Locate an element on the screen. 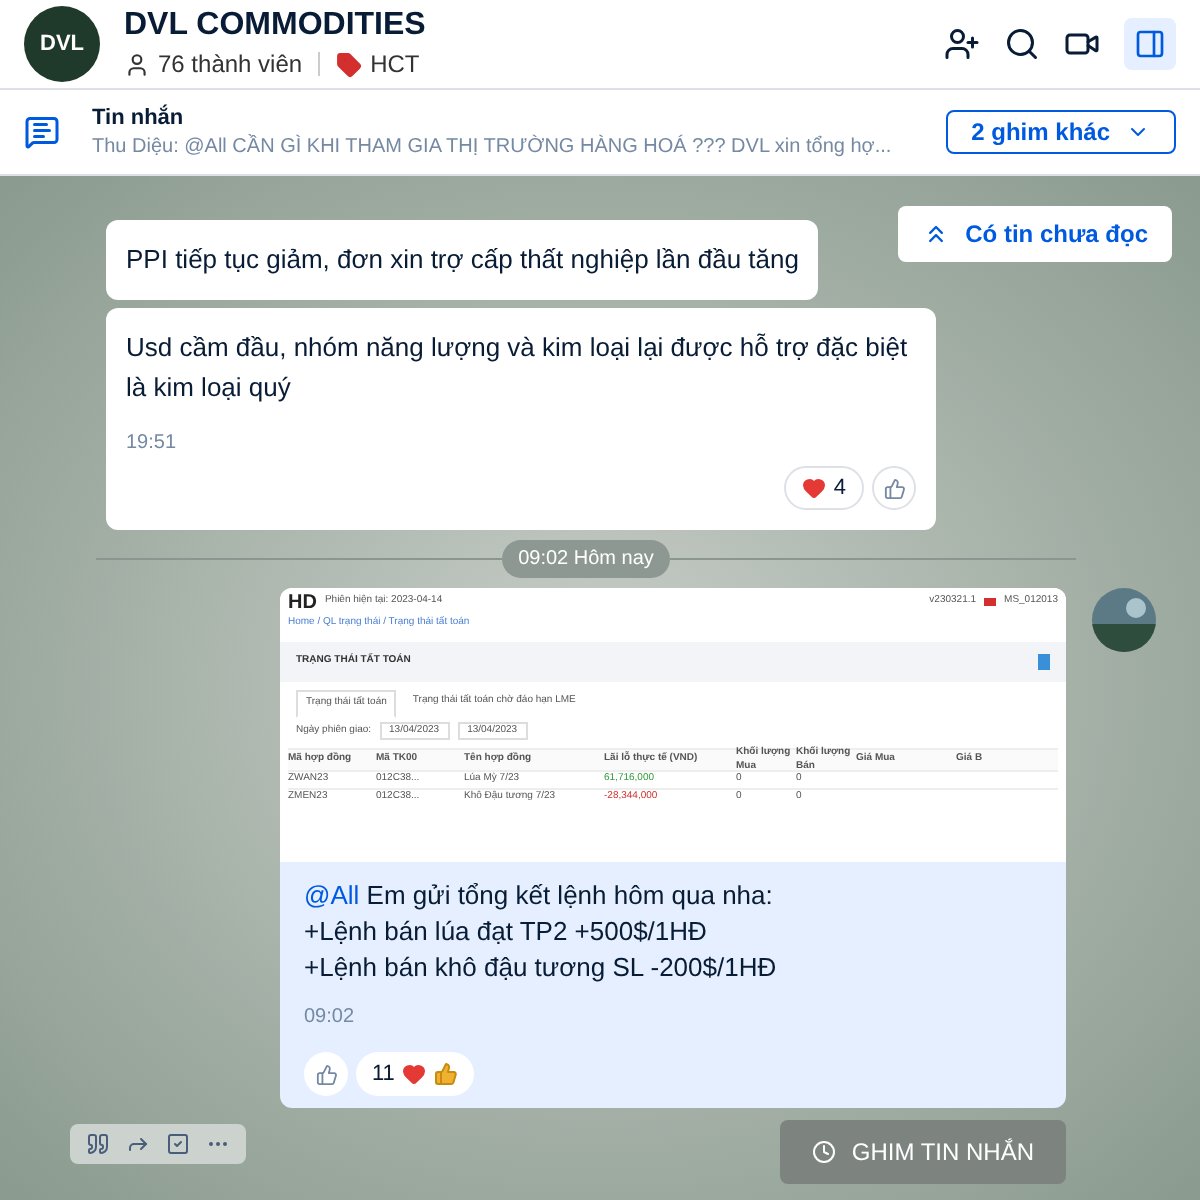 This screenshot has height=1200, width=1200. tag-icon is located at coordinates (349, 64).